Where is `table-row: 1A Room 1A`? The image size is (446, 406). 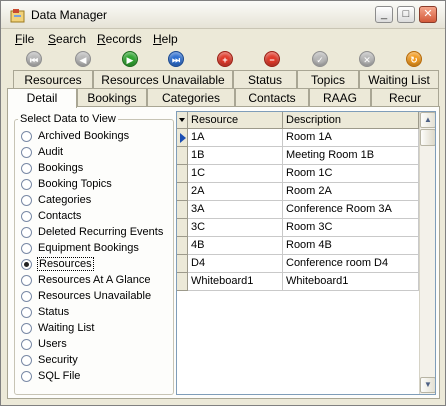
table-row: 1A Room 1A is located at coordinates (298, 138).